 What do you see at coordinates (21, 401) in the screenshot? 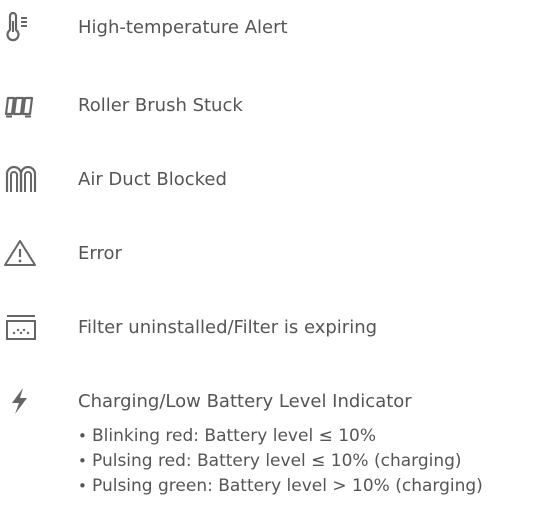
I see `lightning-bolt-icon` at bounding box center [21, 401].